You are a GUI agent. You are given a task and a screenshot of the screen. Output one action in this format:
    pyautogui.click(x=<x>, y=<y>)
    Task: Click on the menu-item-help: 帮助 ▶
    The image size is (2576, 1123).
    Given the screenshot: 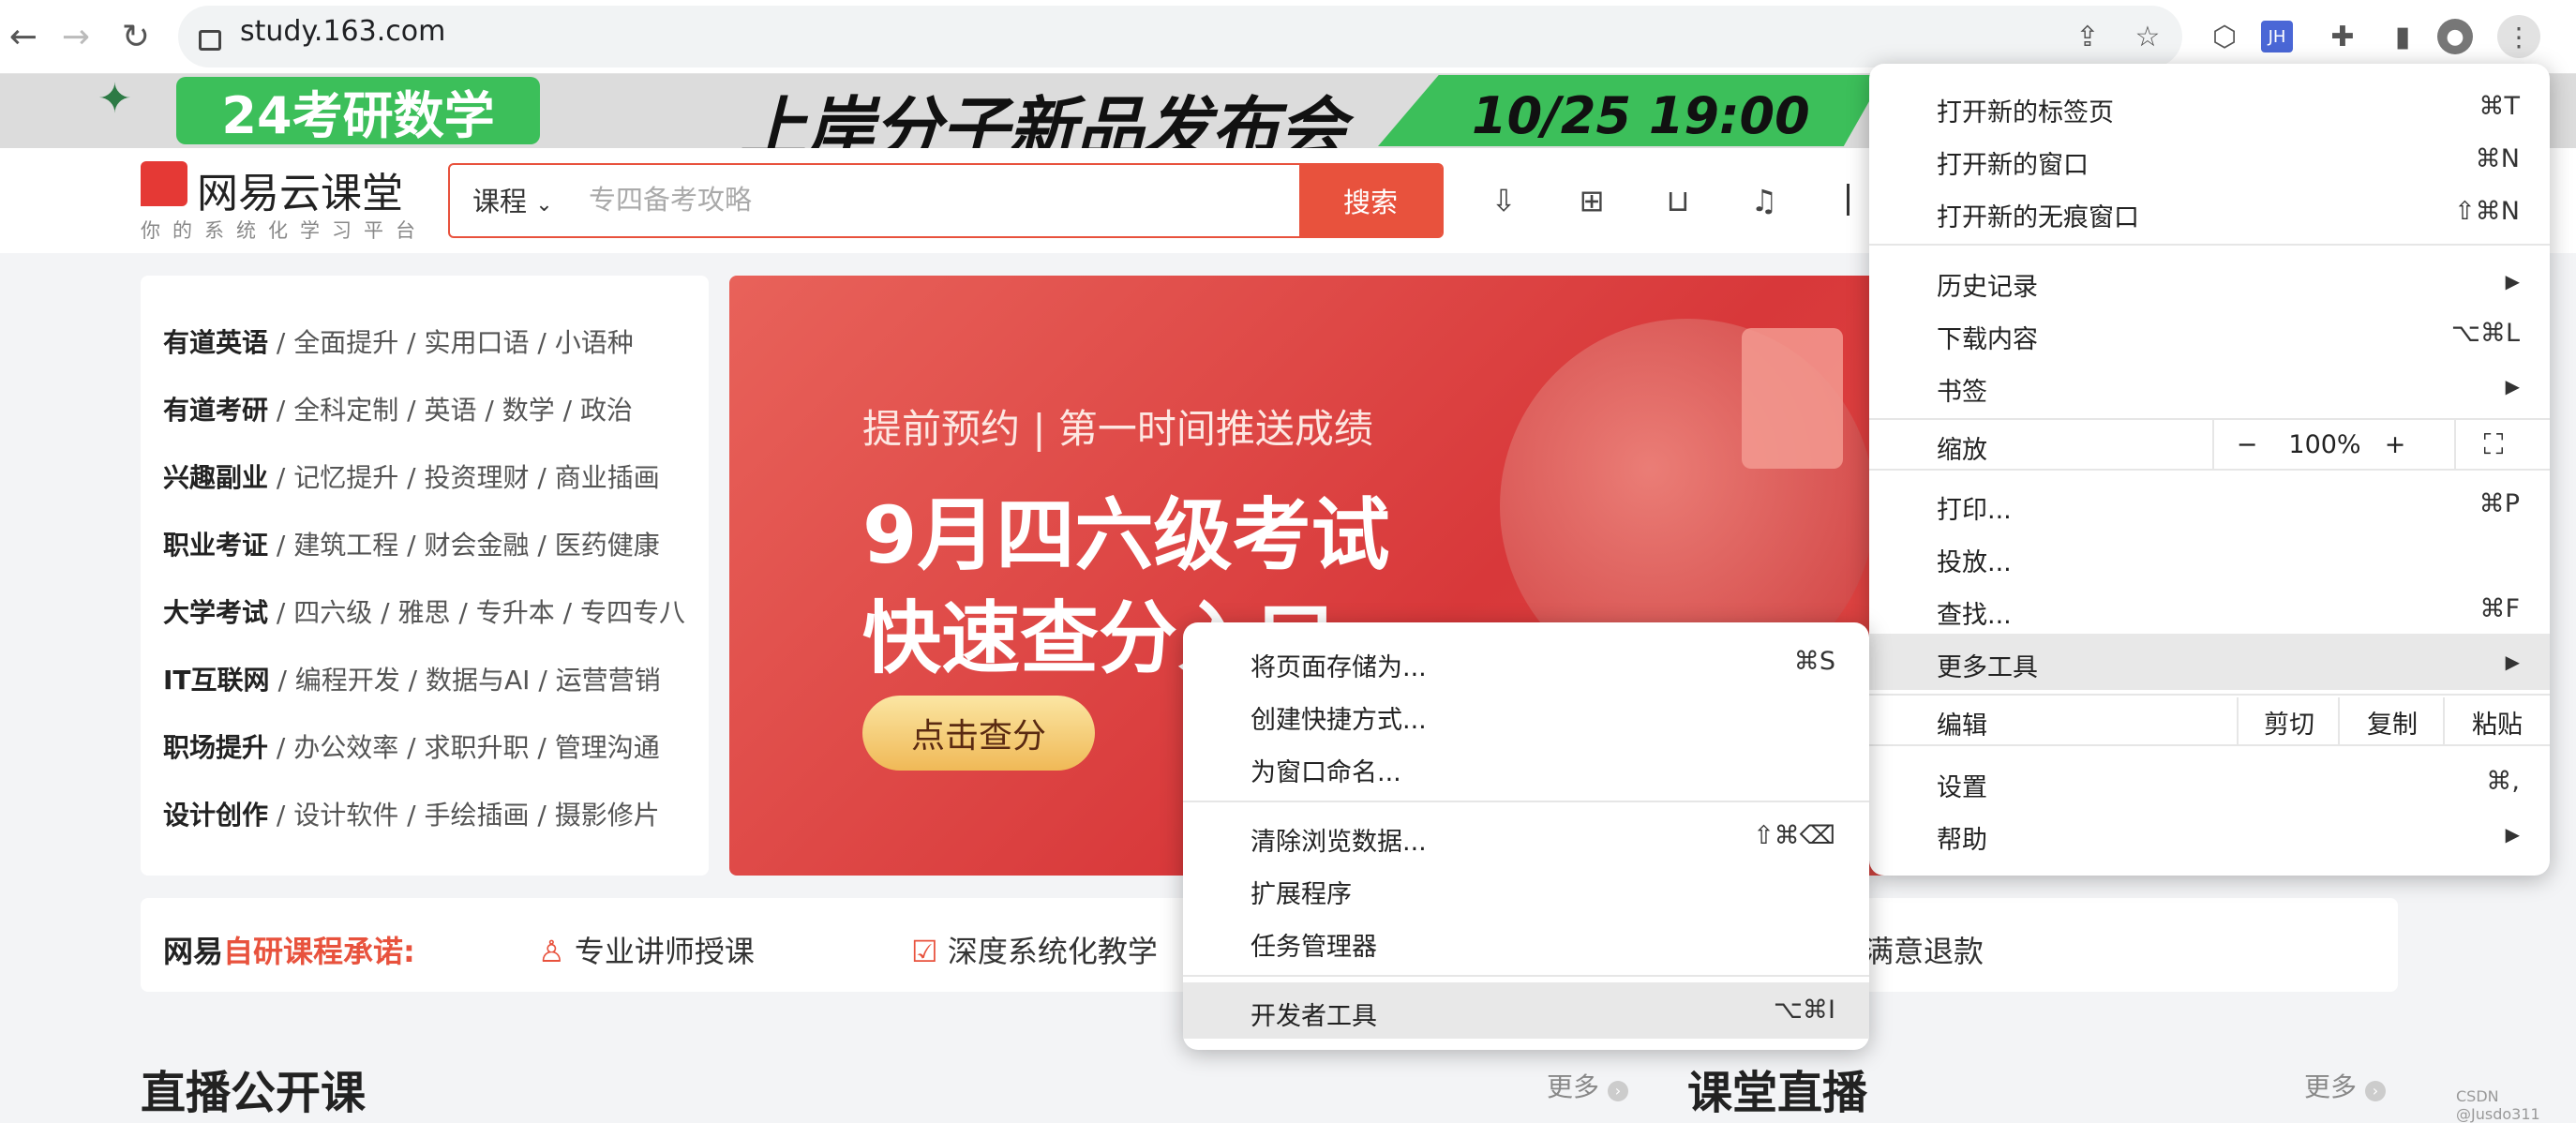 What is the action you would take?
    pyautogui.click(x=2210, y=834)
    